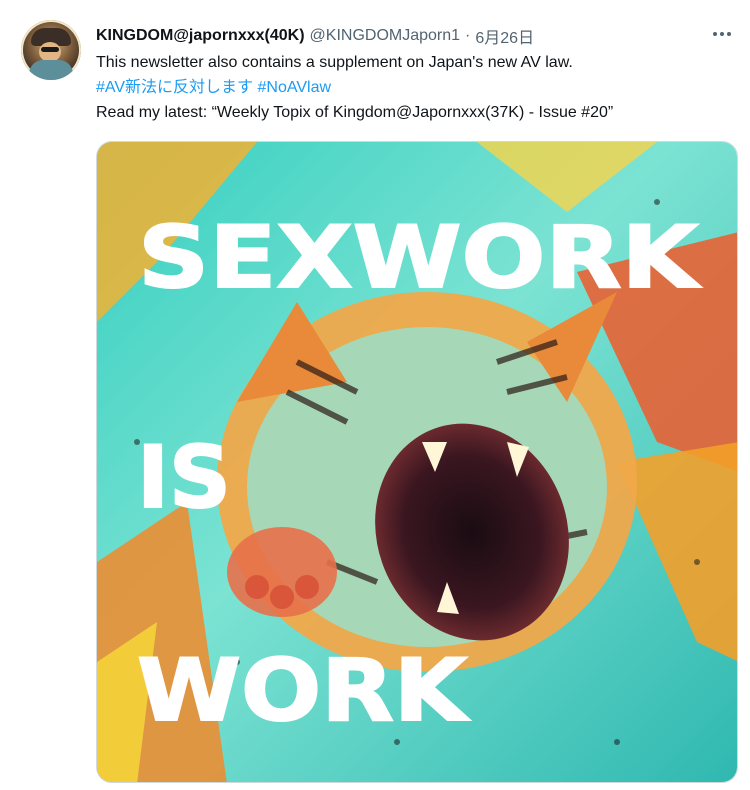 The height and width of the screenshot is (790, 750). I want to click on poster-word-is: IS, so click(184, 478).